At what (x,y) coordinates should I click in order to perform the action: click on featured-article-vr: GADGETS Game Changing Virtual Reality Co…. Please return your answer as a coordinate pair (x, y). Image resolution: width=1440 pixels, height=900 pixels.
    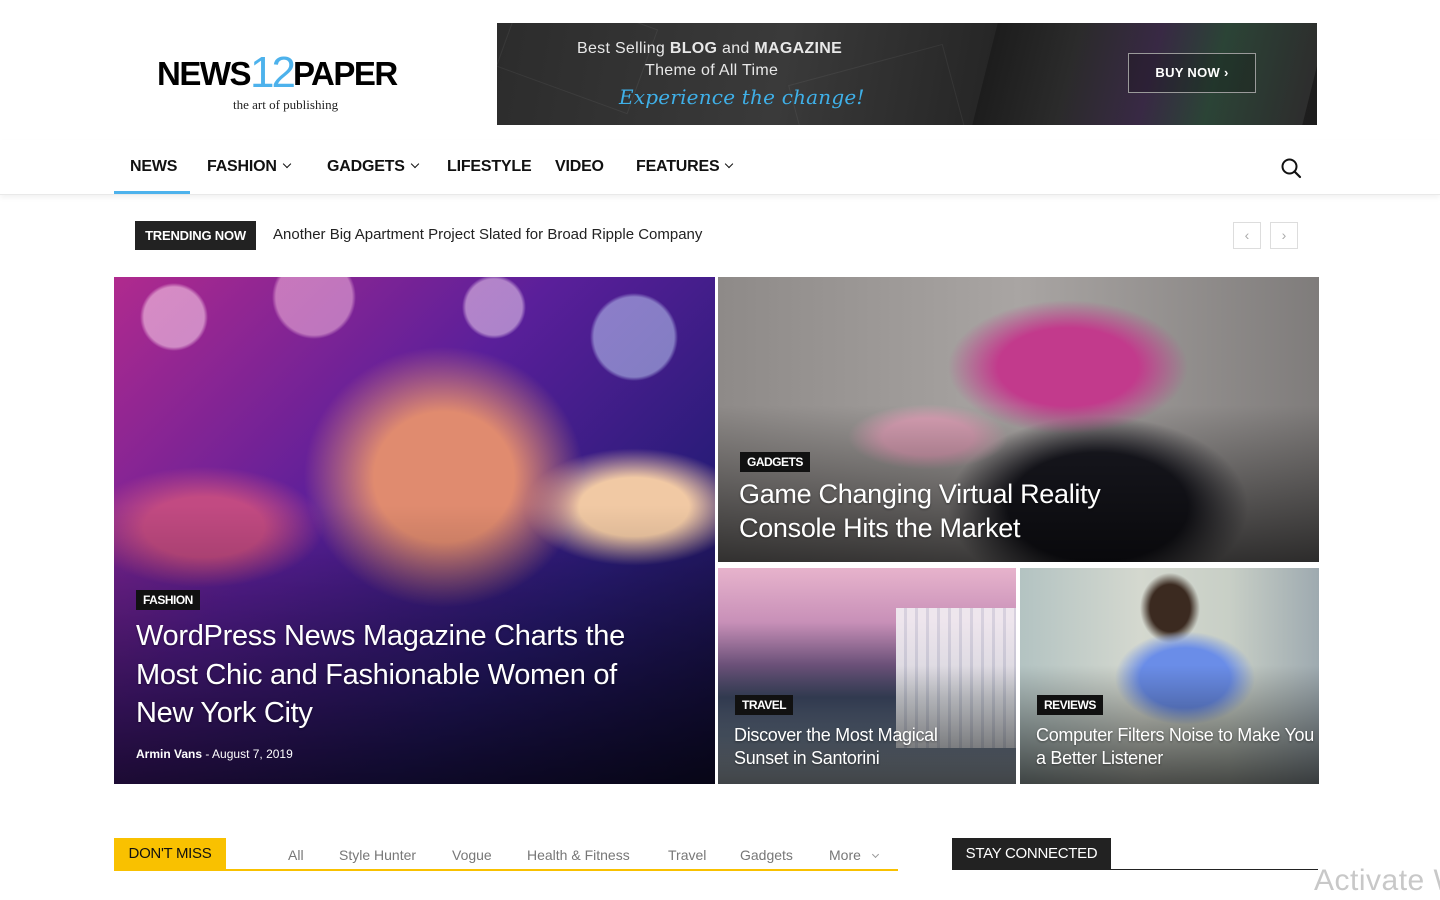
    Looking at the image, I should click on (1018, 419).